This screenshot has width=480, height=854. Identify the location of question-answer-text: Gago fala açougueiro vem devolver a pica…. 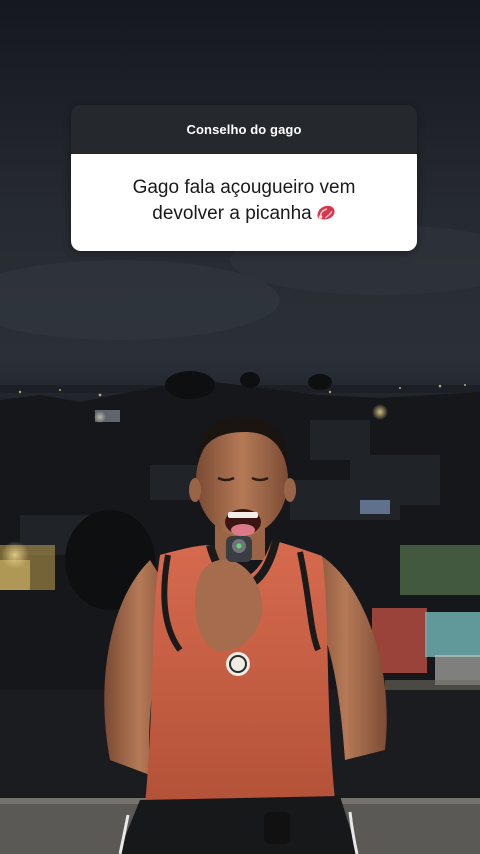
(244, 202).